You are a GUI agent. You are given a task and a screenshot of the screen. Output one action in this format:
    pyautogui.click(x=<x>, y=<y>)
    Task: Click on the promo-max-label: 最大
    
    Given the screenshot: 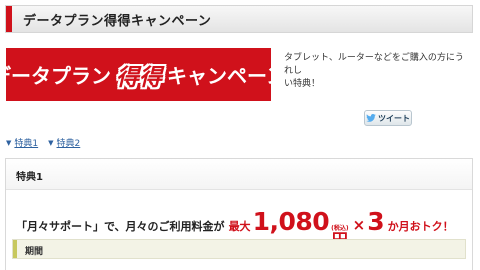 What is the action you would take?
    pyautogui.click(x=239, y=226)
    